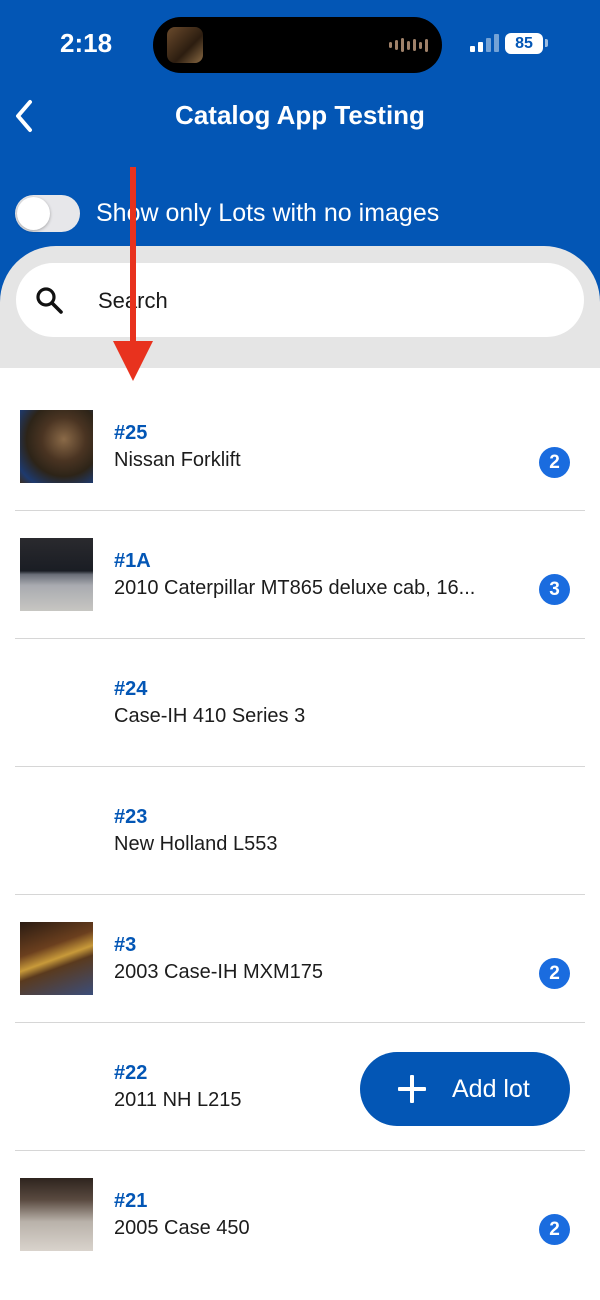  What do you see at coordinates (133, 274) in the screenshot?
I see `annotation-arrow-icon` at bounding box center [133, 274].